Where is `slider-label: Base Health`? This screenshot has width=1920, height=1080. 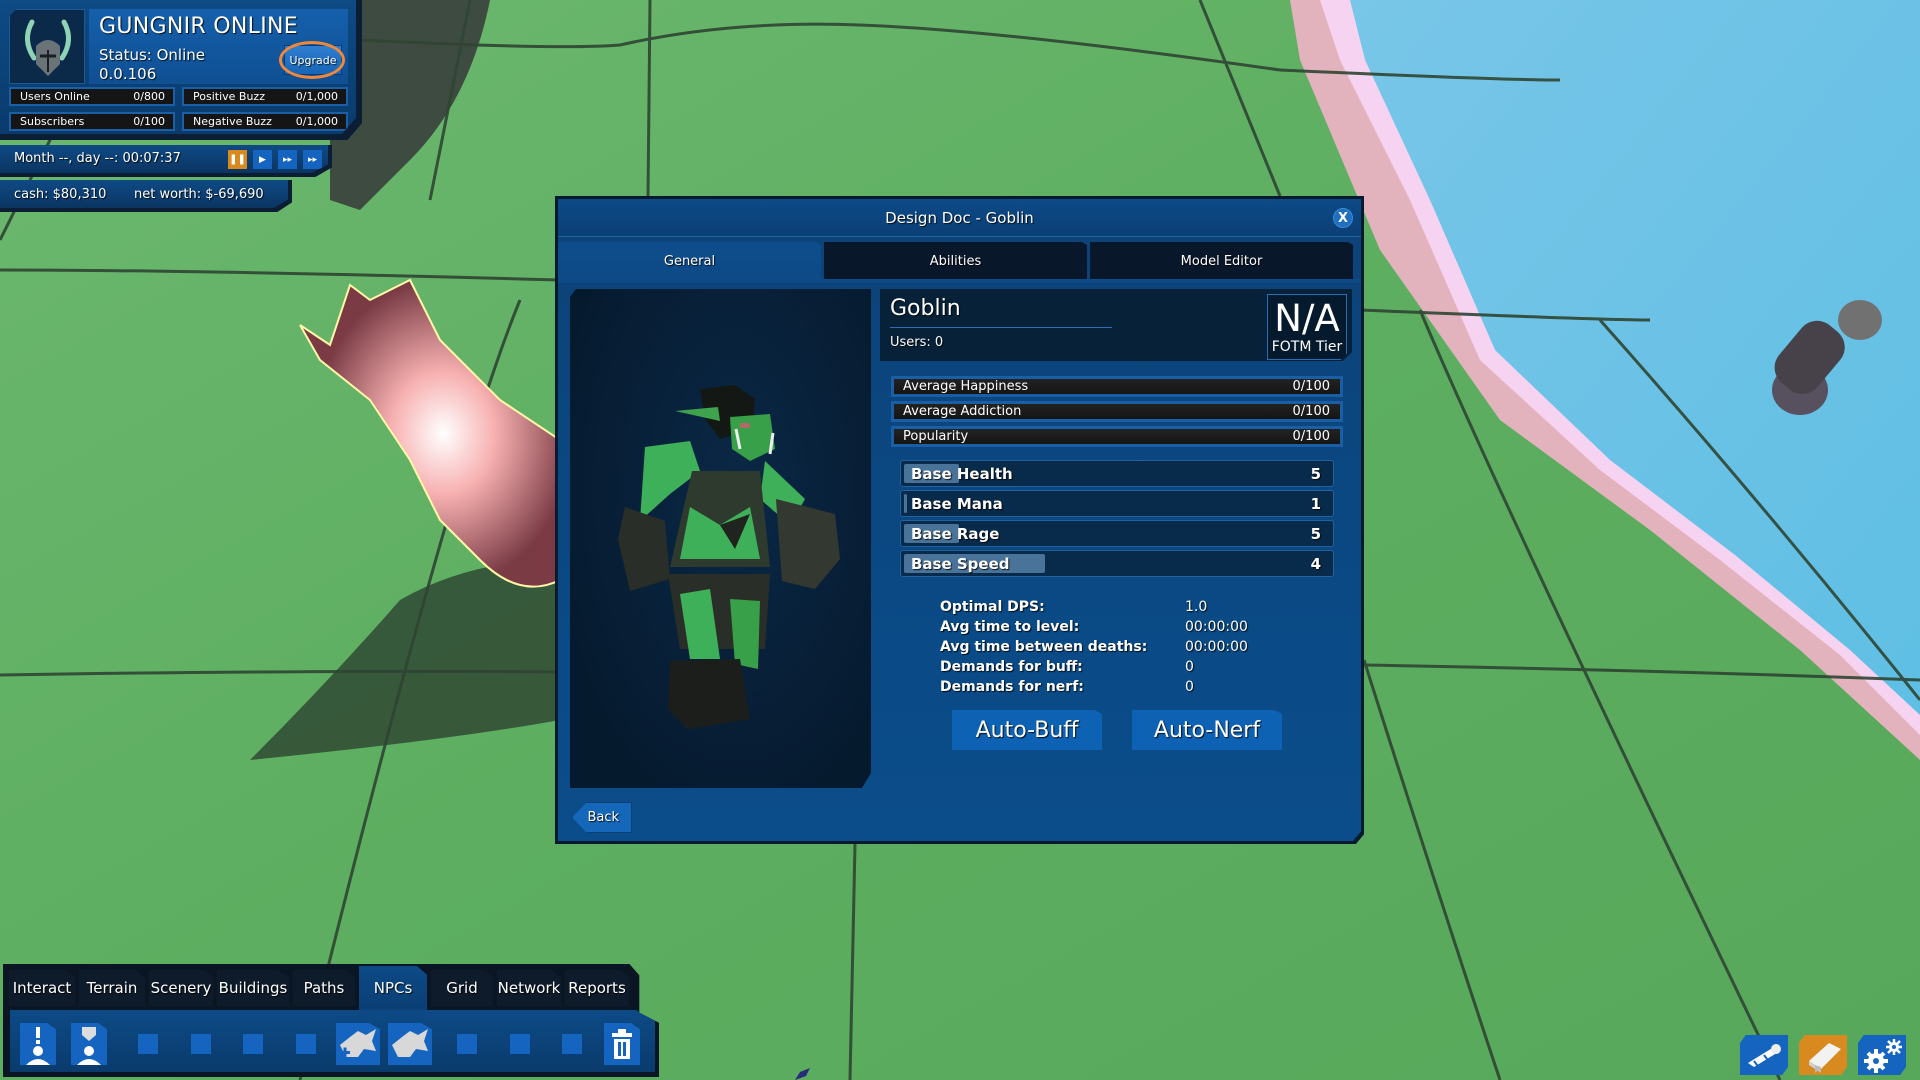
slider-label: Base Health is located at coordinates (962, 474).